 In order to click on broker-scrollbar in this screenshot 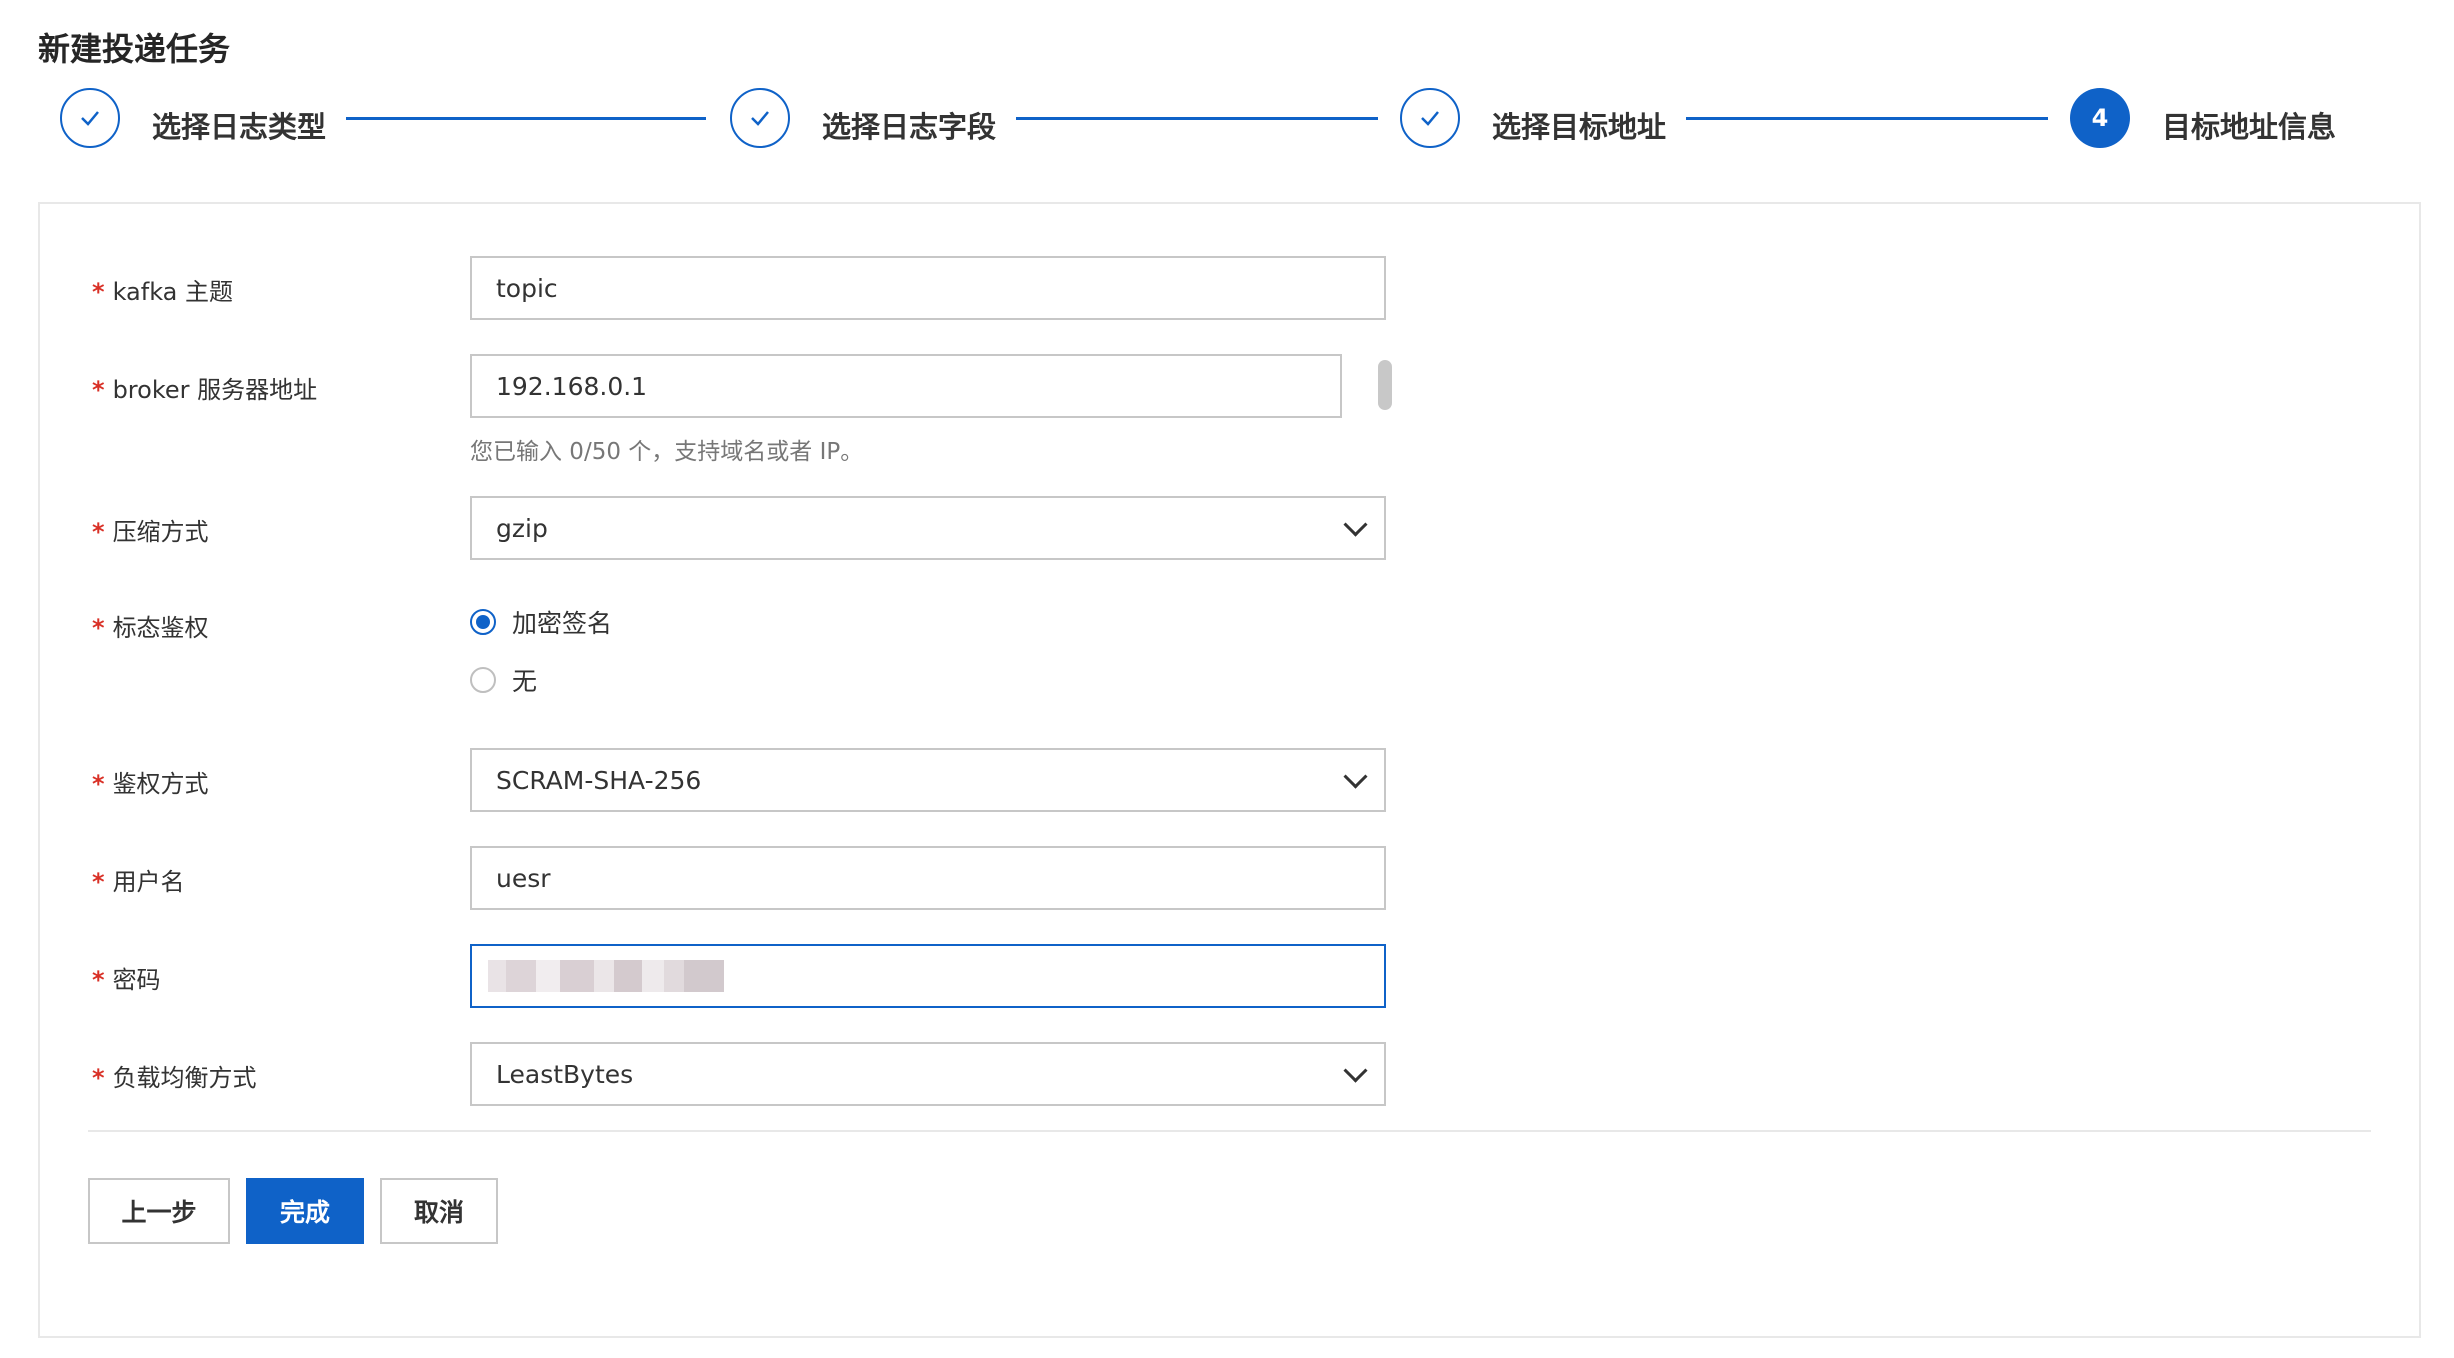, I will do `click(1385, 385)`.